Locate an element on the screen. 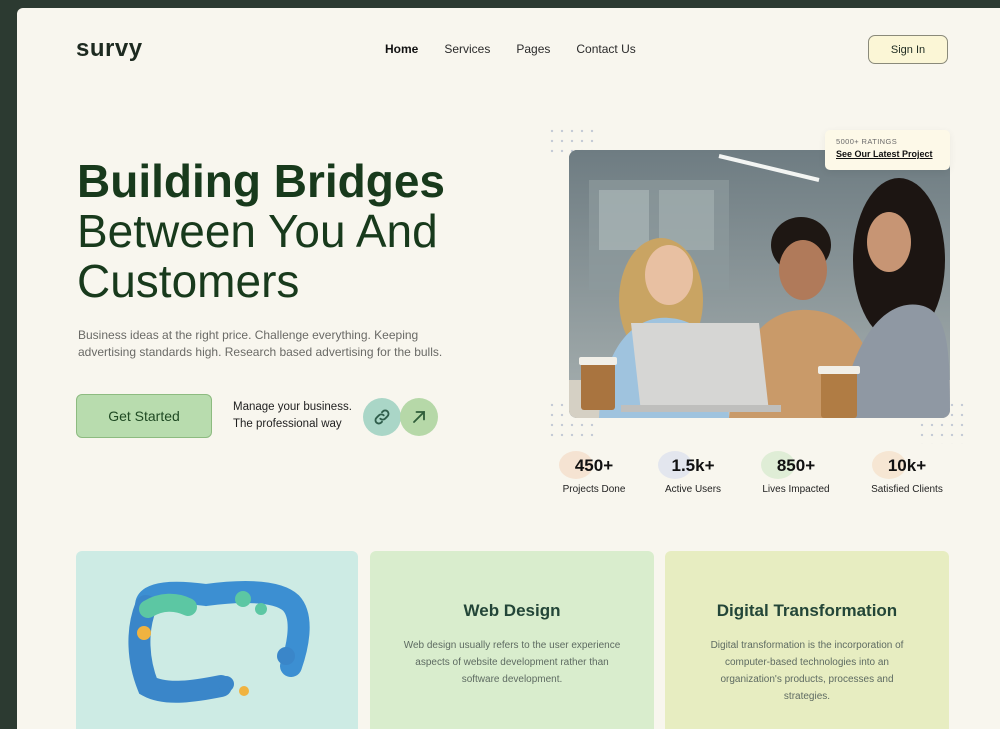  stat-lives: 850+ Lives Impacted is located at coordinates (796, 473).